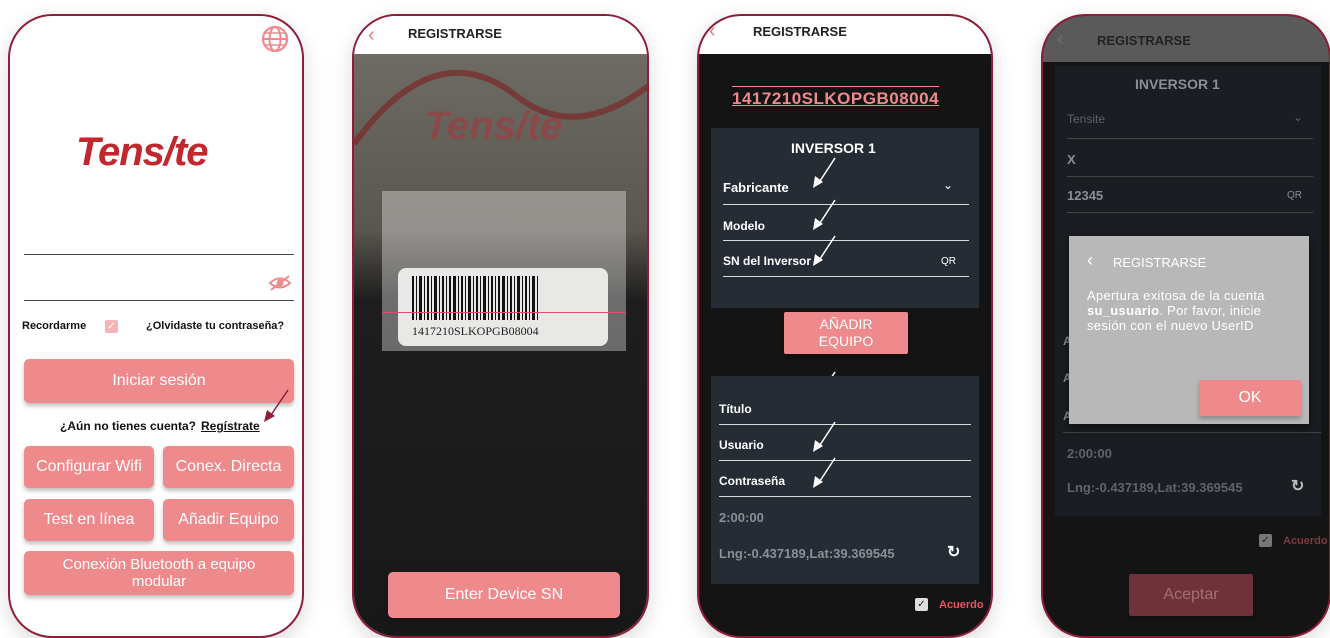  I want to click on ok-button: OK, so click(1250, 398).